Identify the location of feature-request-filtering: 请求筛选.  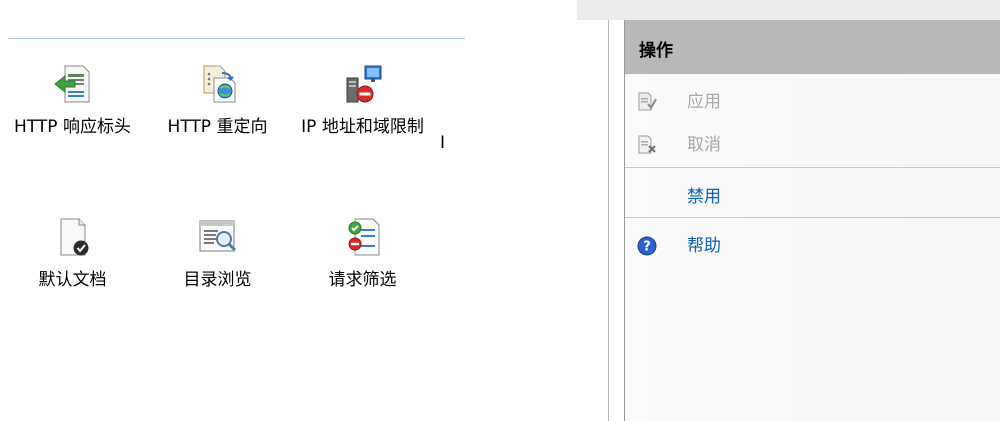
(362, 255).